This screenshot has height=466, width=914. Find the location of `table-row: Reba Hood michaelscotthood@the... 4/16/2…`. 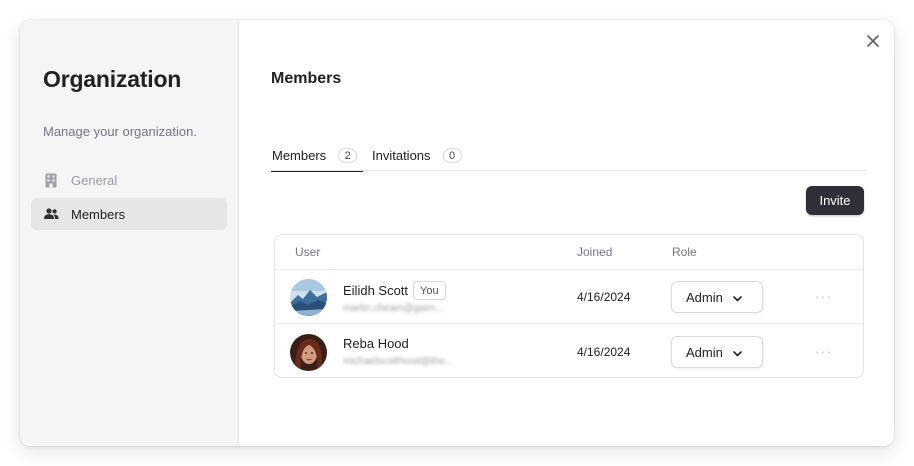

table-row: Reba Hood michaelscotthood@the... 4/16/2… is located at coordinates (569, 351).